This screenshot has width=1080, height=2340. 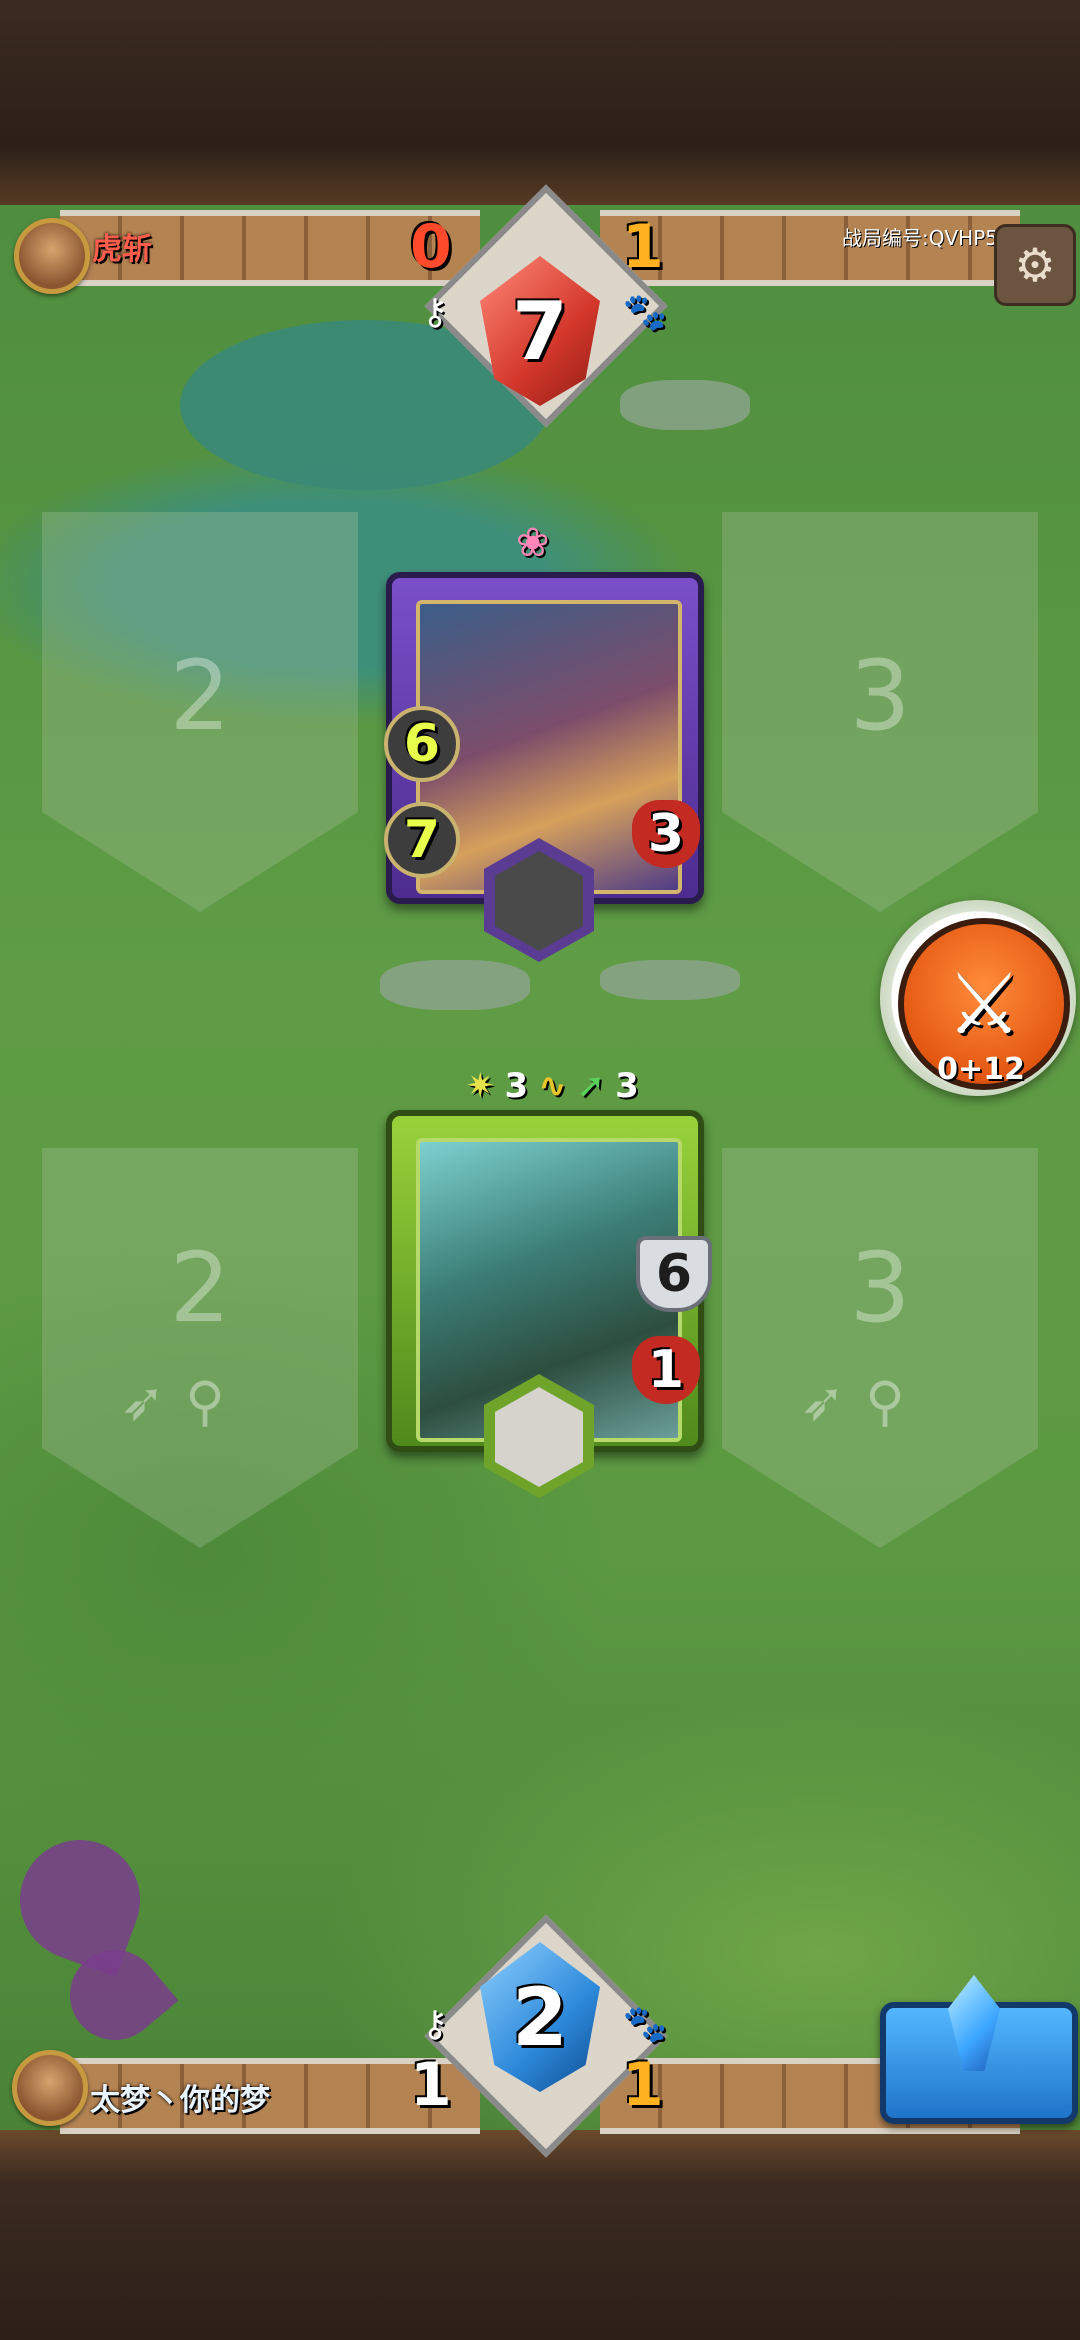 What do you see at coordinates (674, 1274) in the screenshot?
I see `player-armor-stat: 6` at bounding box center [674, 1274].